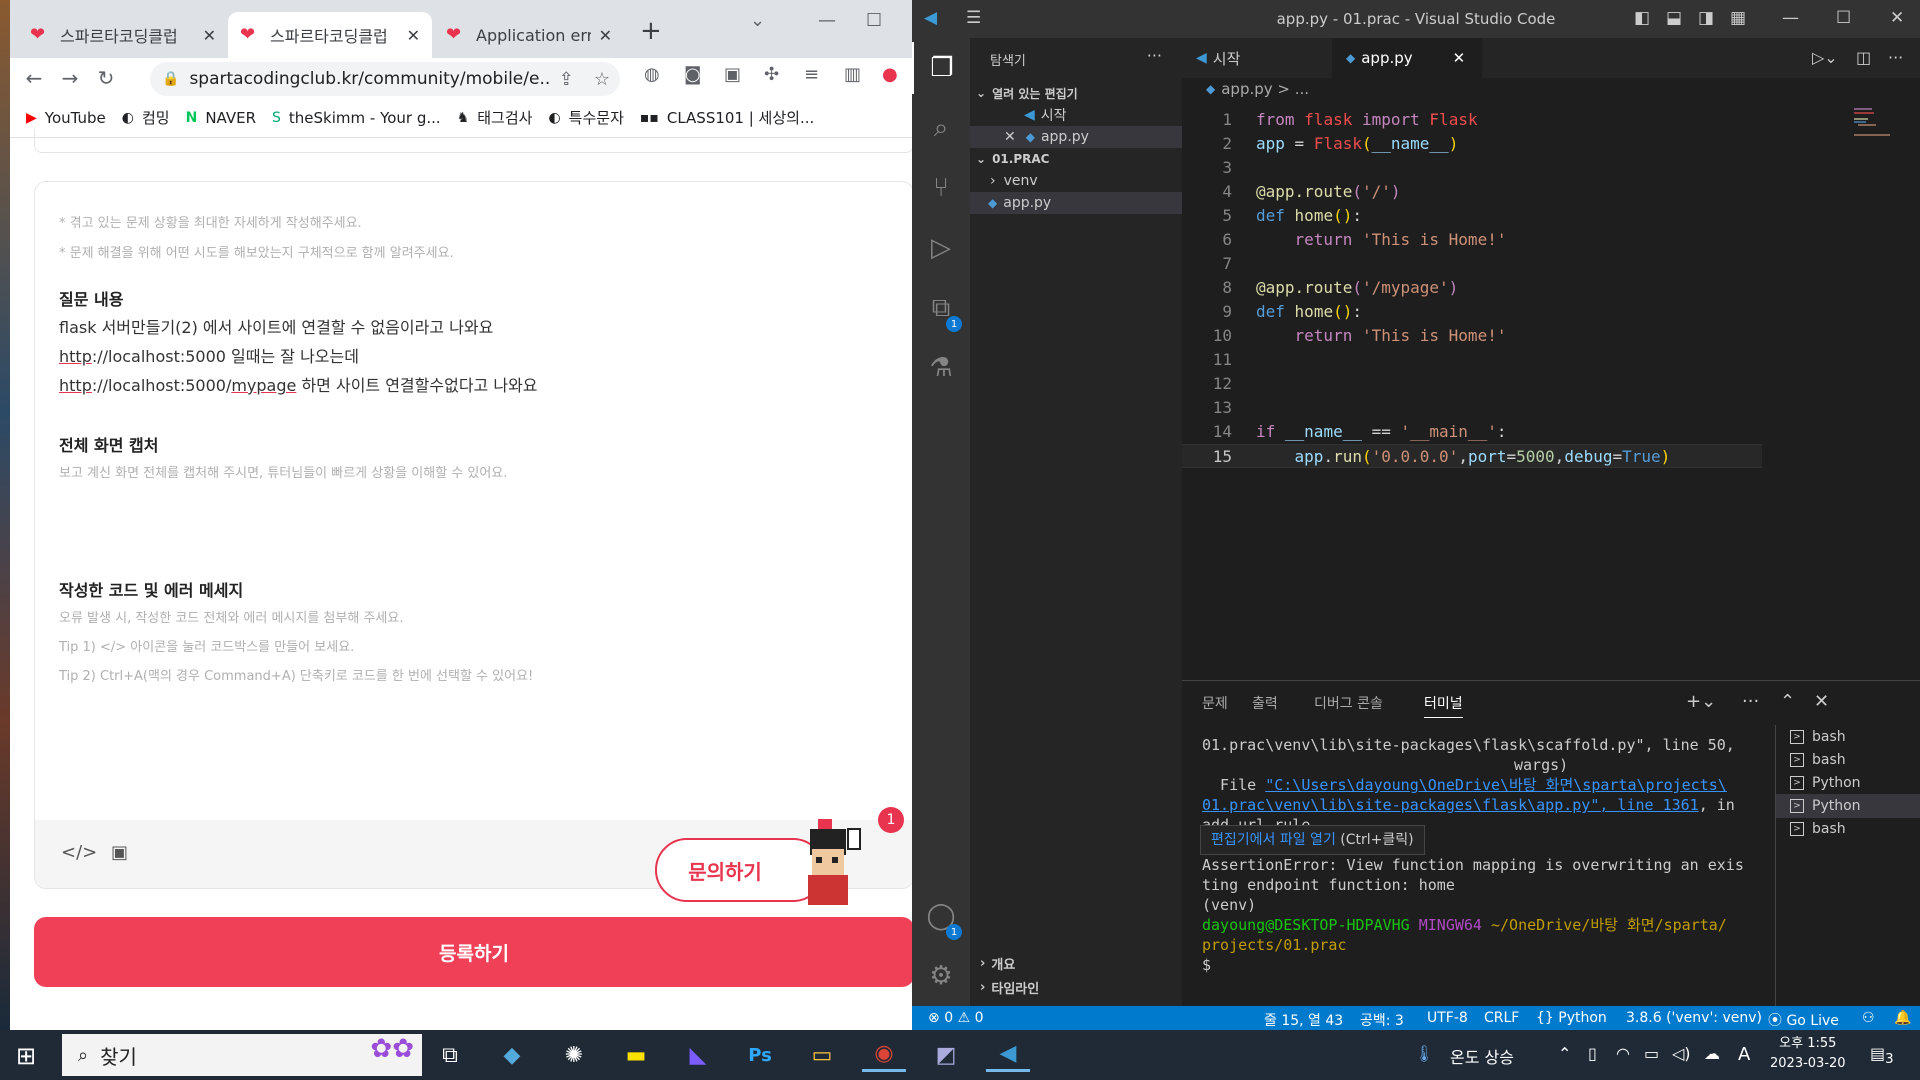  Describe the element at coordinates (566, 79) in the screenshot. I see `share-icon: ⇪` at that location.